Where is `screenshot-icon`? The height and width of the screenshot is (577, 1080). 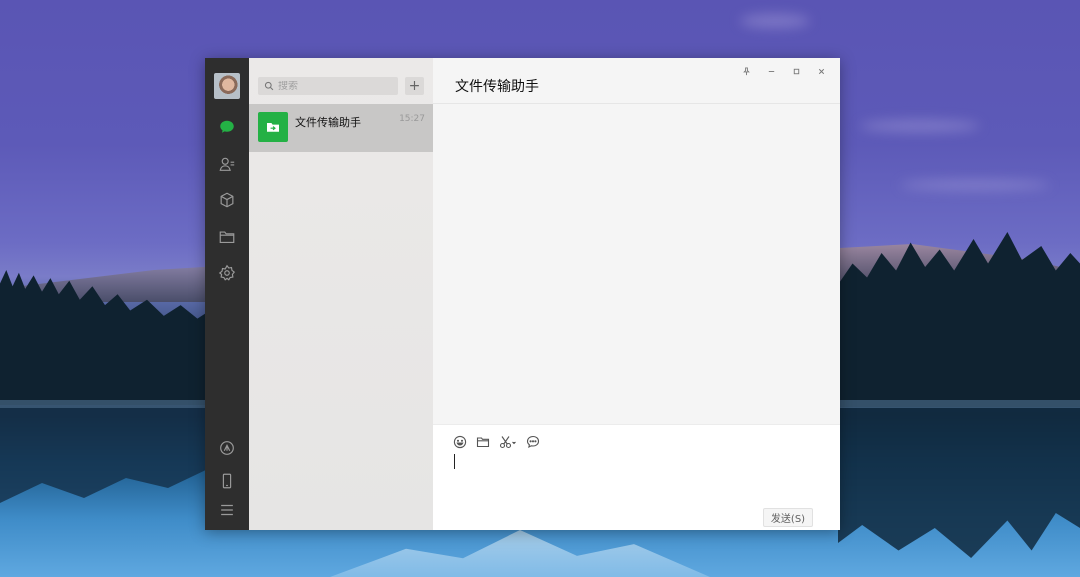
screenshot-icon is located at coordinates (508, 442).